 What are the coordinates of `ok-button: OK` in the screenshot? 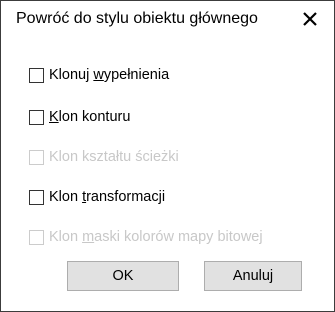 It's located at (123, 276).